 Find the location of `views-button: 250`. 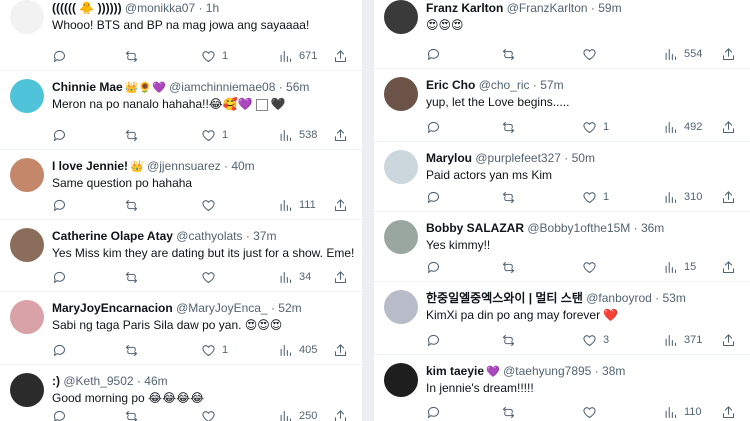

views-button: 250 is located at coordinates (297, 415).